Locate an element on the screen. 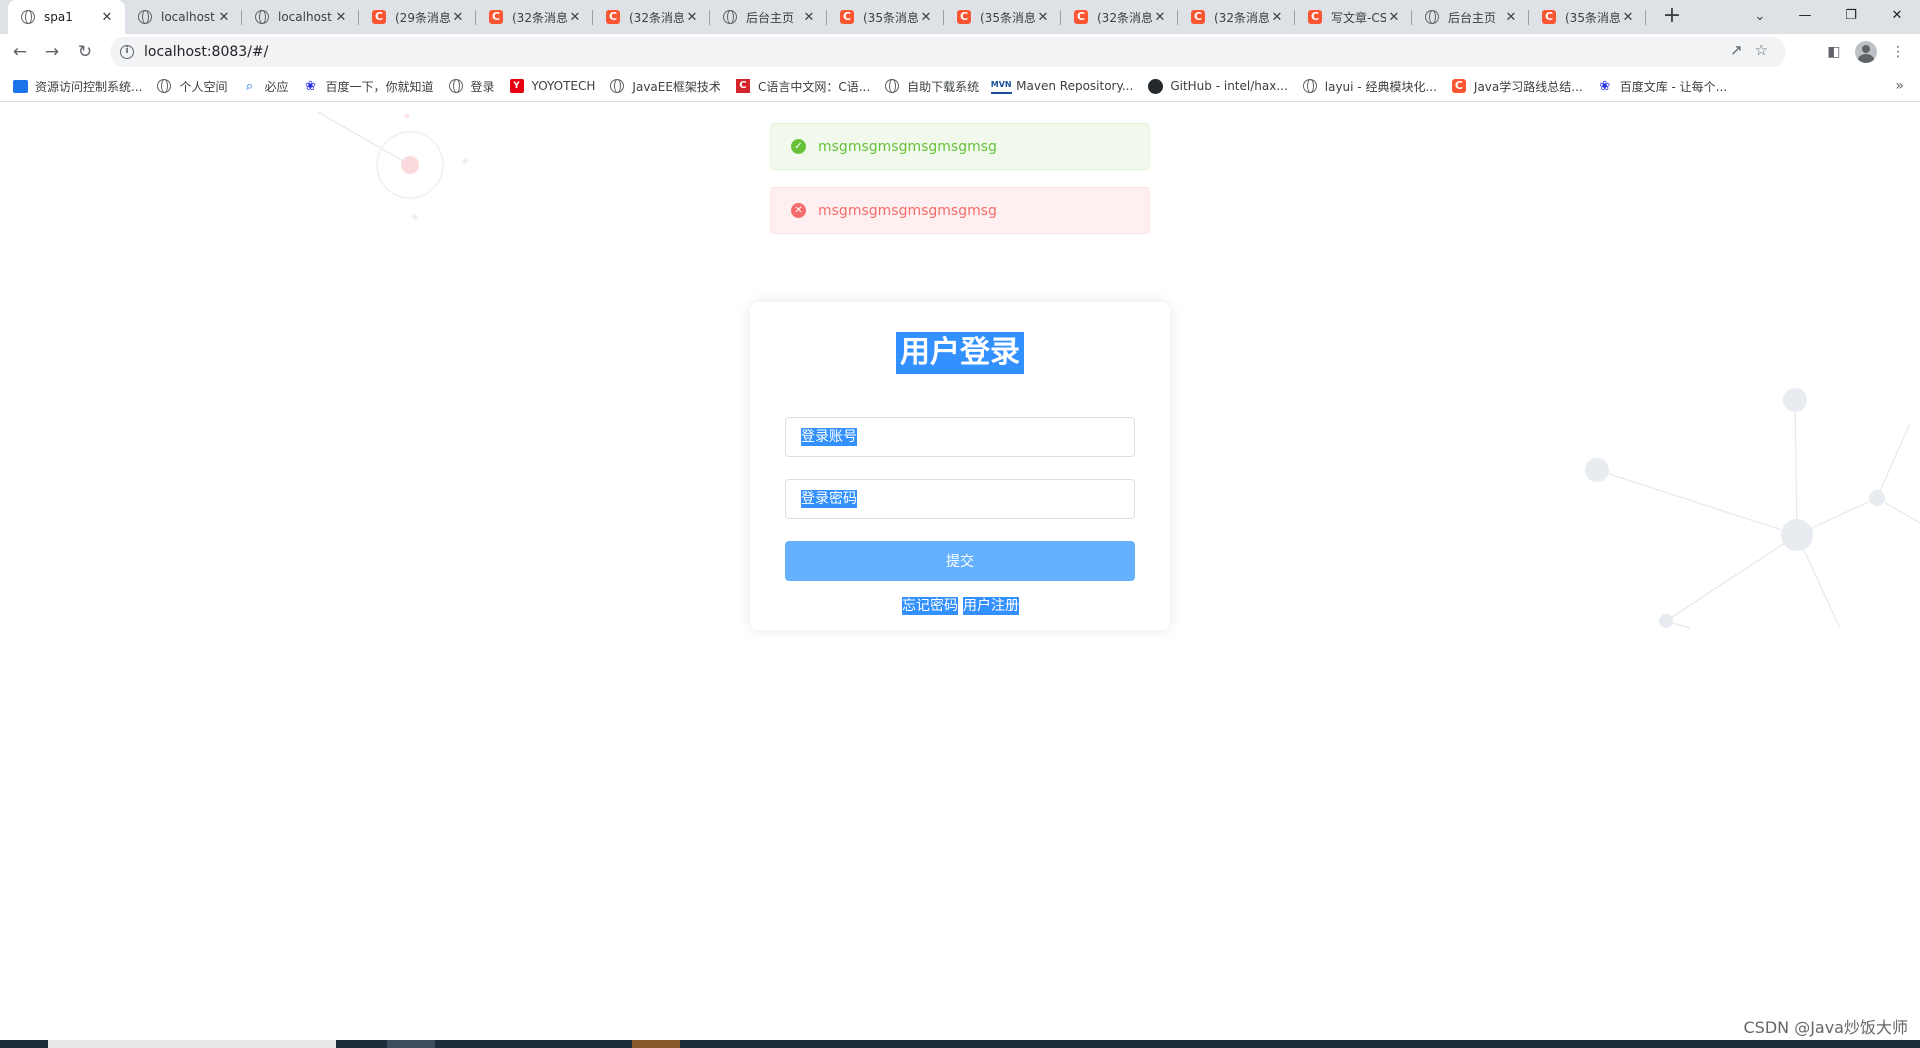 The image size is (1920, 1048). csdn-watermark: CSDN @Java炒饭大师 is located at coordinates (1825, 1027).